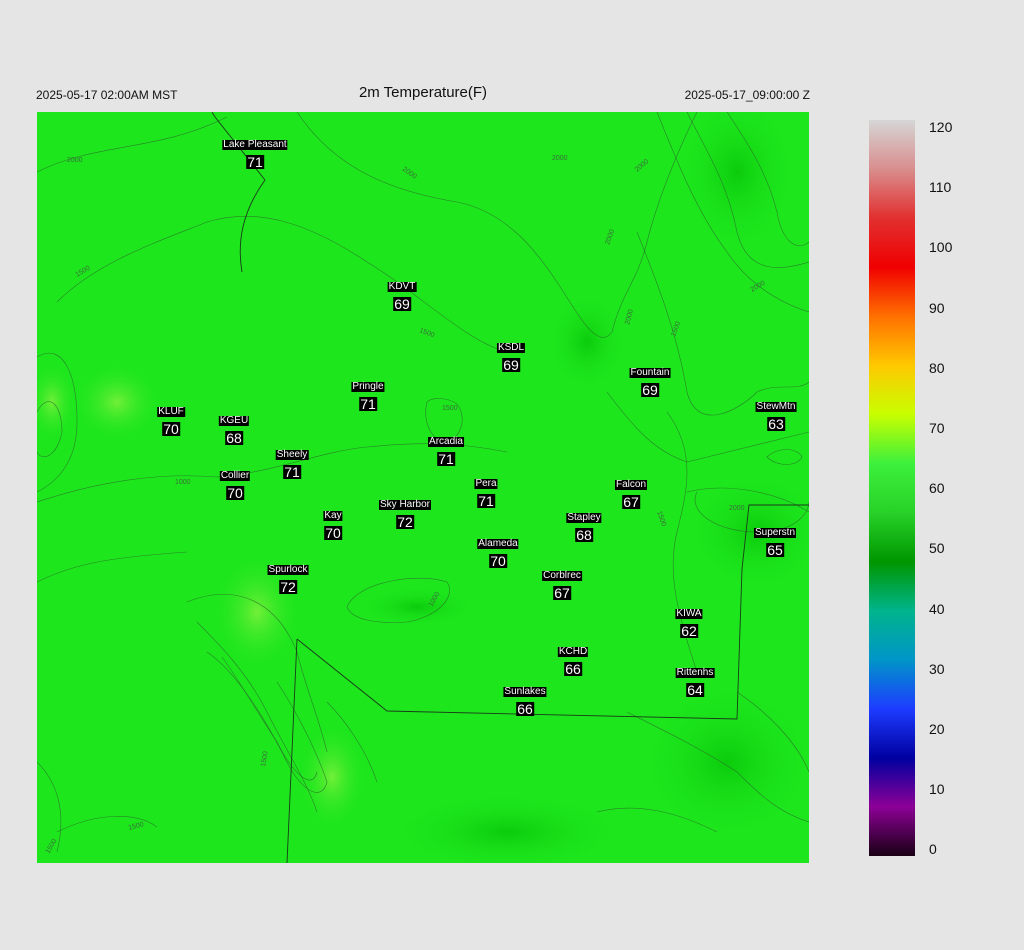 This screenshot has height=950, width=1024. I want to click on color-scale-tick: 120, so click(941, 127).